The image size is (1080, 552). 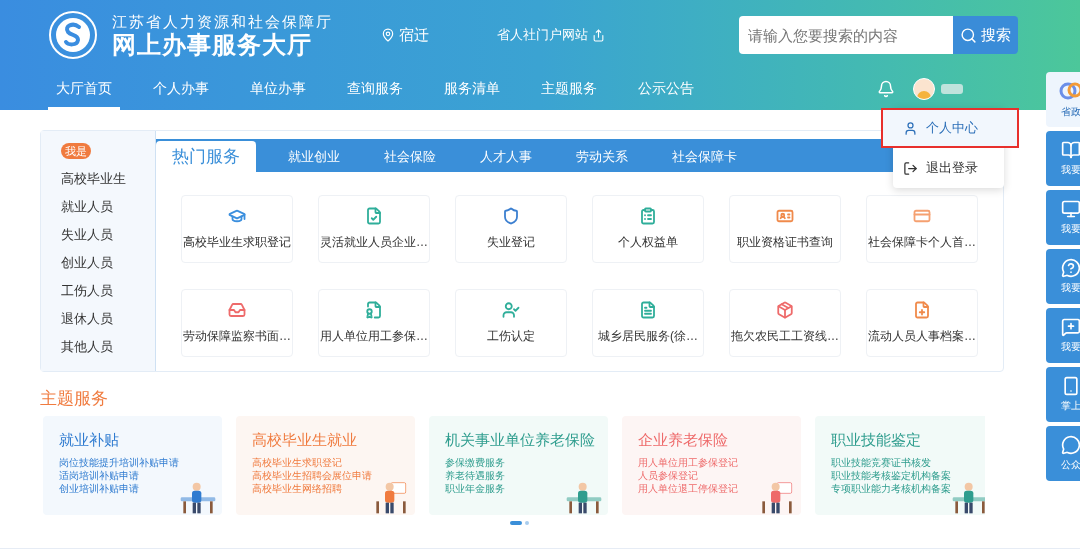 What do you see at coordinates (206, 156) in the screenshot?
I see `service-tab: 热门服务` at bounding box center [206, 156].